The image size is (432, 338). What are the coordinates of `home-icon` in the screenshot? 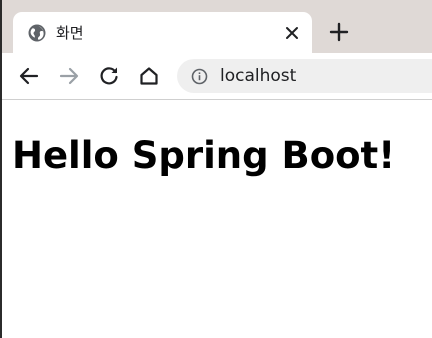 It's located at (149, 76).